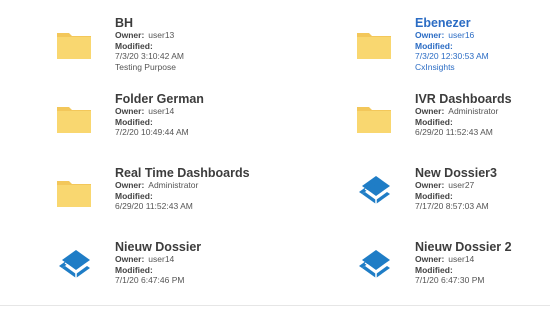 The height and width of the screenshot is (319, 550). Describe the element at coordinates (152, 132) in the screenshot. I see `modified-date: 7/2/20 10:49:44 AM` at that location.